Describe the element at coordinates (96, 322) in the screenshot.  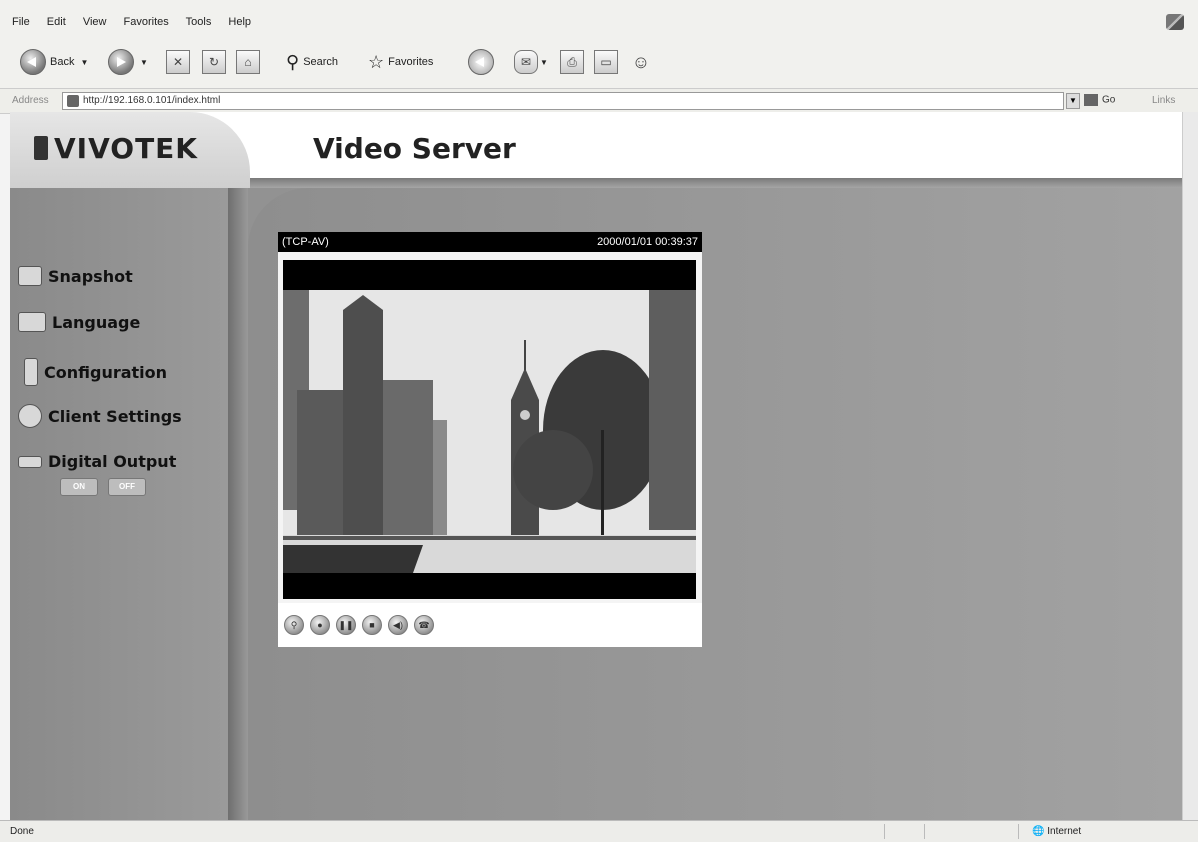
I see `nav-label: Language` at that location.